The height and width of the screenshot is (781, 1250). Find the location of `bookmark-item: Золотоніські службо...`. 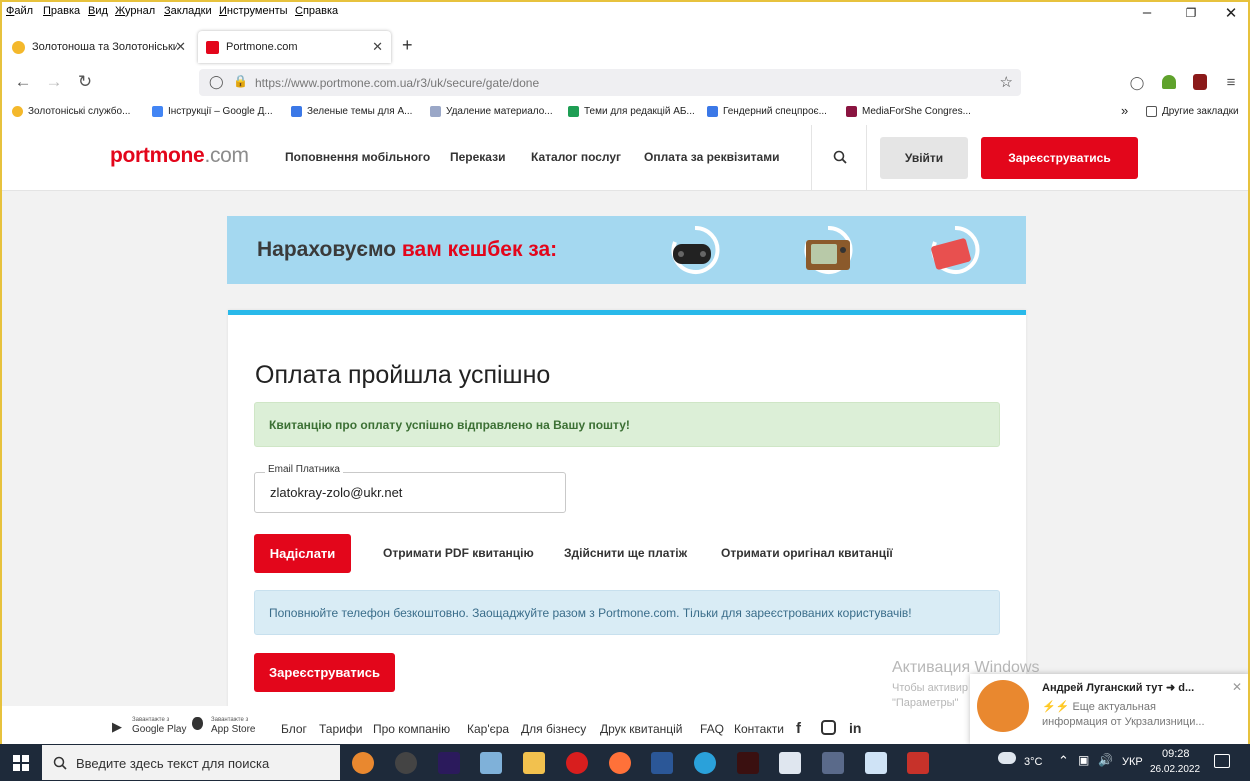

bookmark-item: Золотоніські службо... is located at coordinates (71, 111).